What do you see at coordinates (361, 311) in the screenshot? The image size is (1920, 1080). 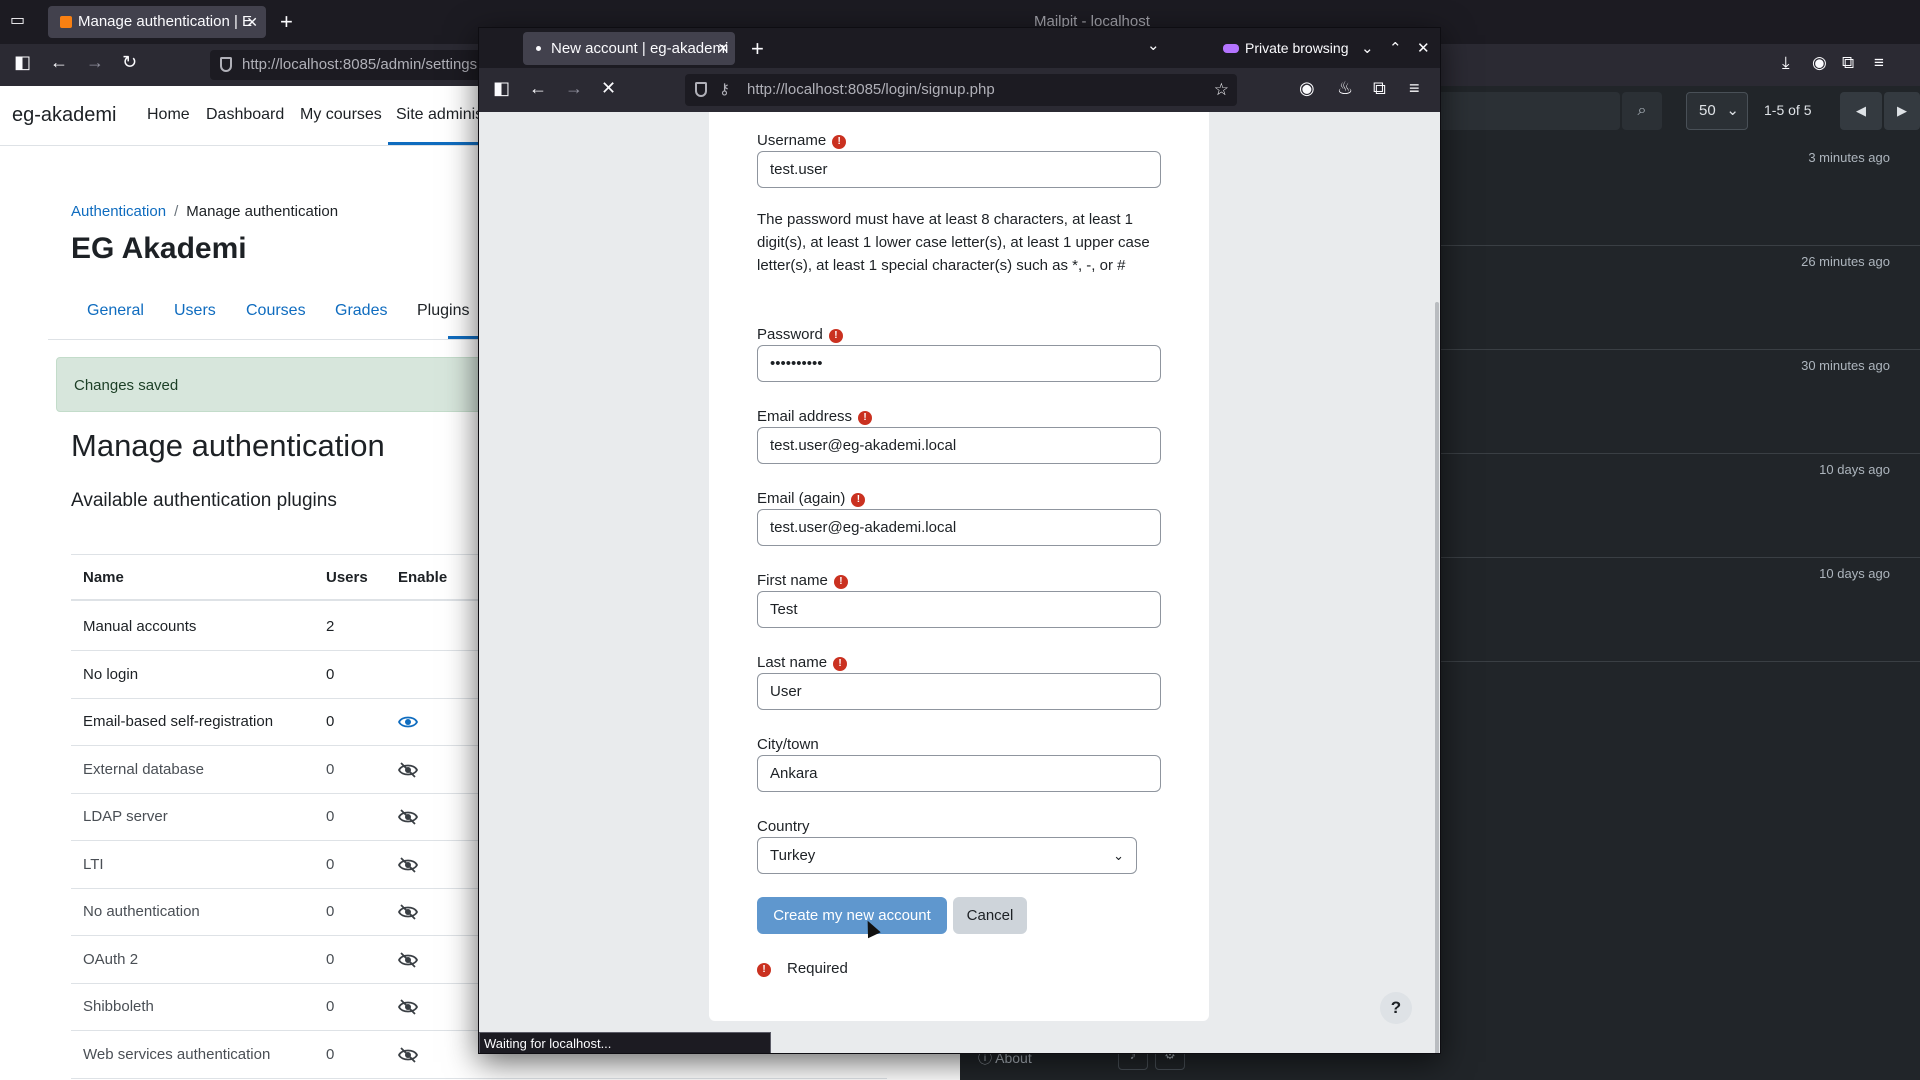 I see `tab-grades: Grades` at bounding box center [361, 311].